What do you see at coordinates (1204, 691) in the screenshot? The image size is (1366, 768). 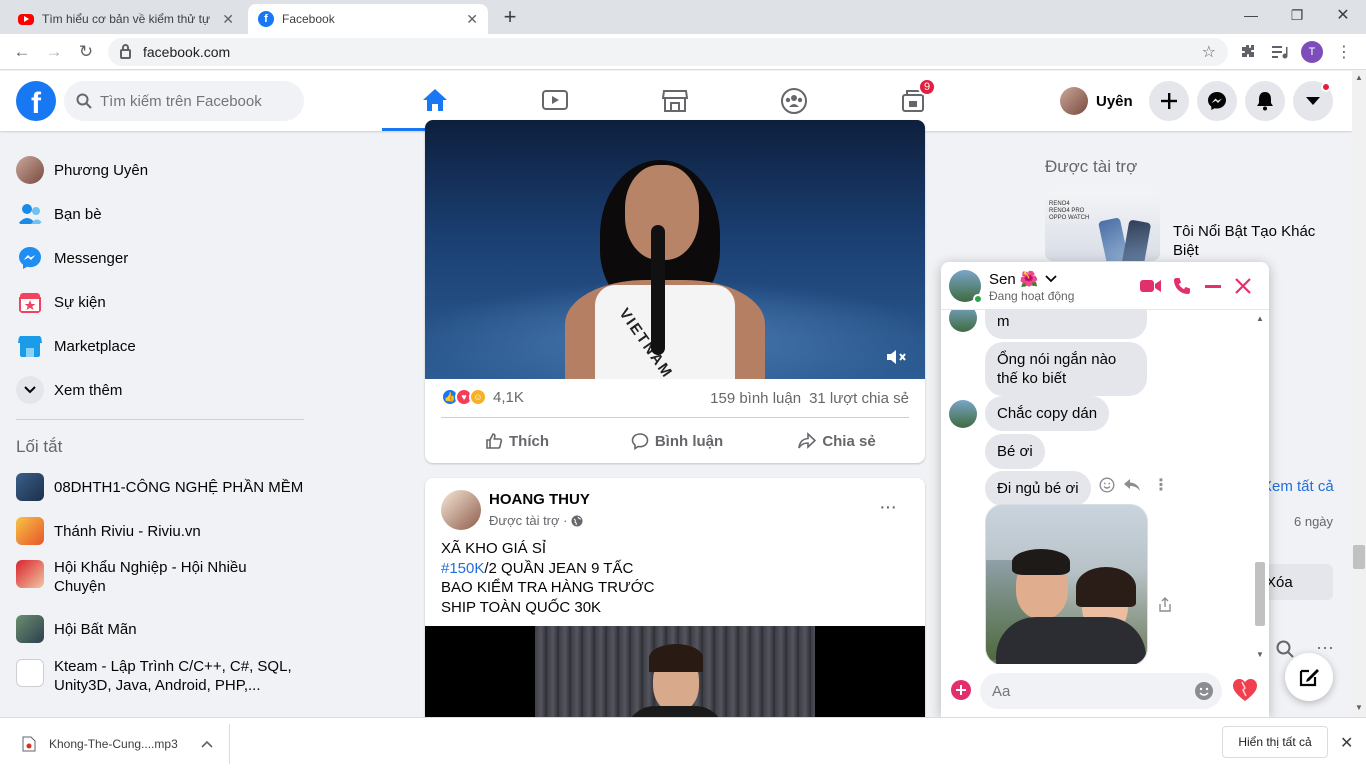 I see `emoji-icon` at bounding box center [1204, 691].